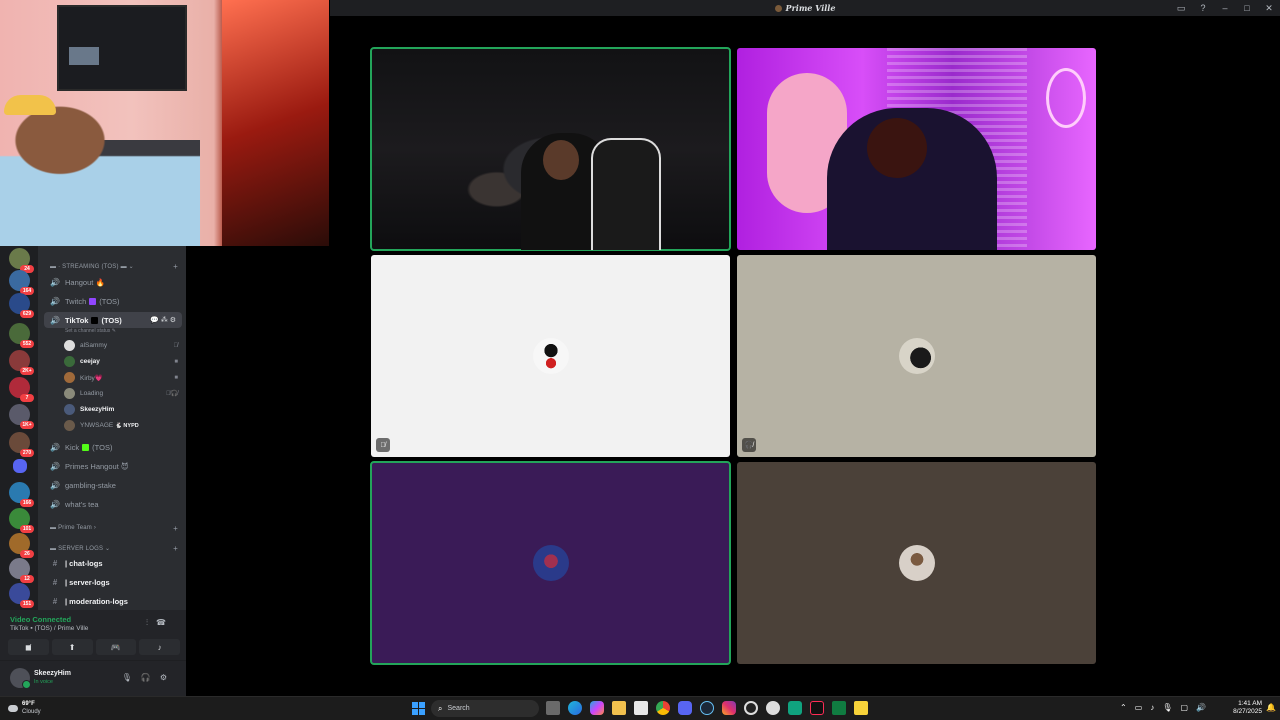 This screenshot has height=720, width=1280. Describe the element at coordinates (21, 595) in the screenshot. I see `server-icon: 151` at that location.